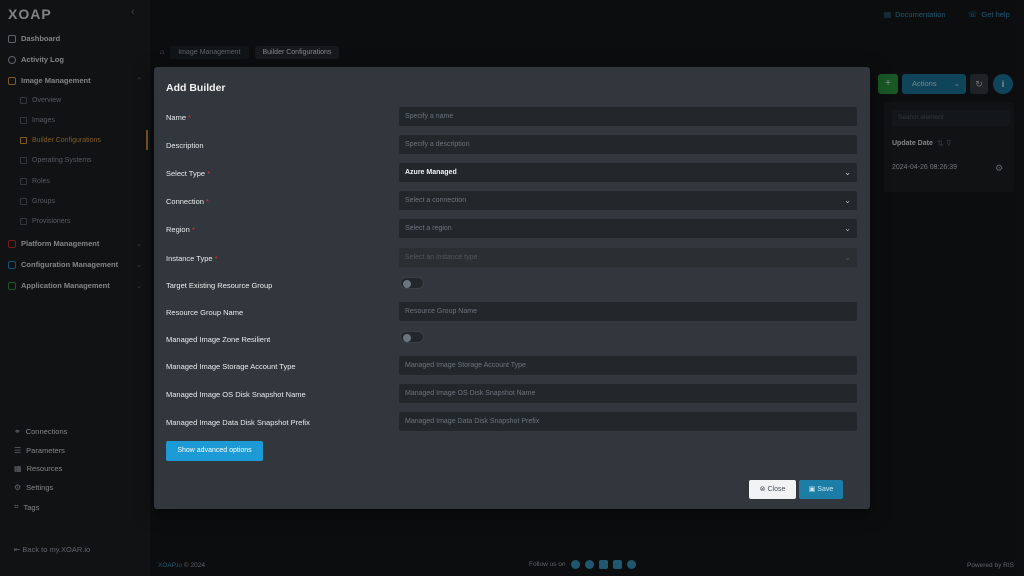 This screenshot has width=1024, height=576. What do you see at coordinates (412, 337) in the screenshot?
I see `zone-resilient-toggle` at bounding box center [412, 337].